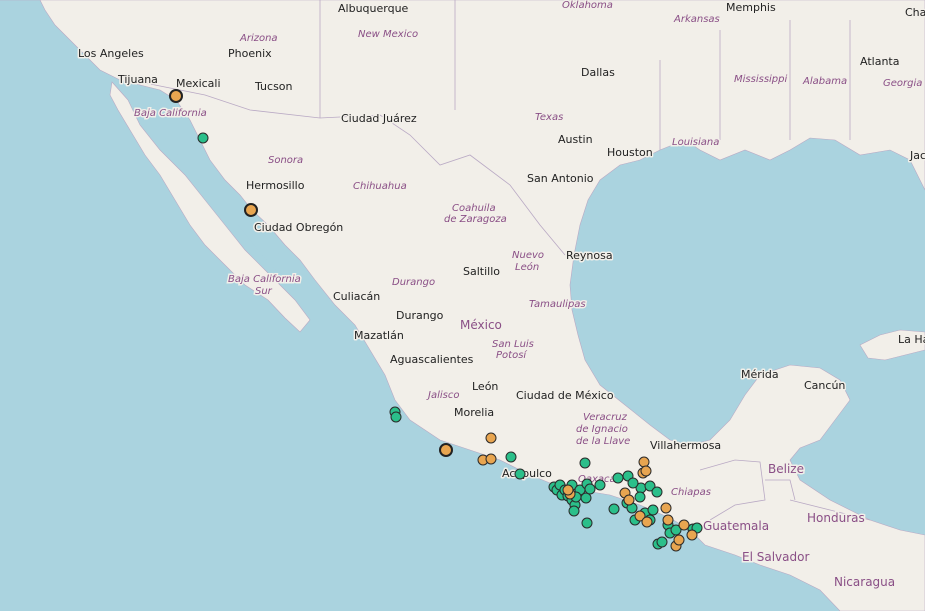 The width and height of the screenshot is (925, 611). Describe the element at coordinates (557, 304) in the screenshot. I see `region-label: Tamaulipas` at that location.